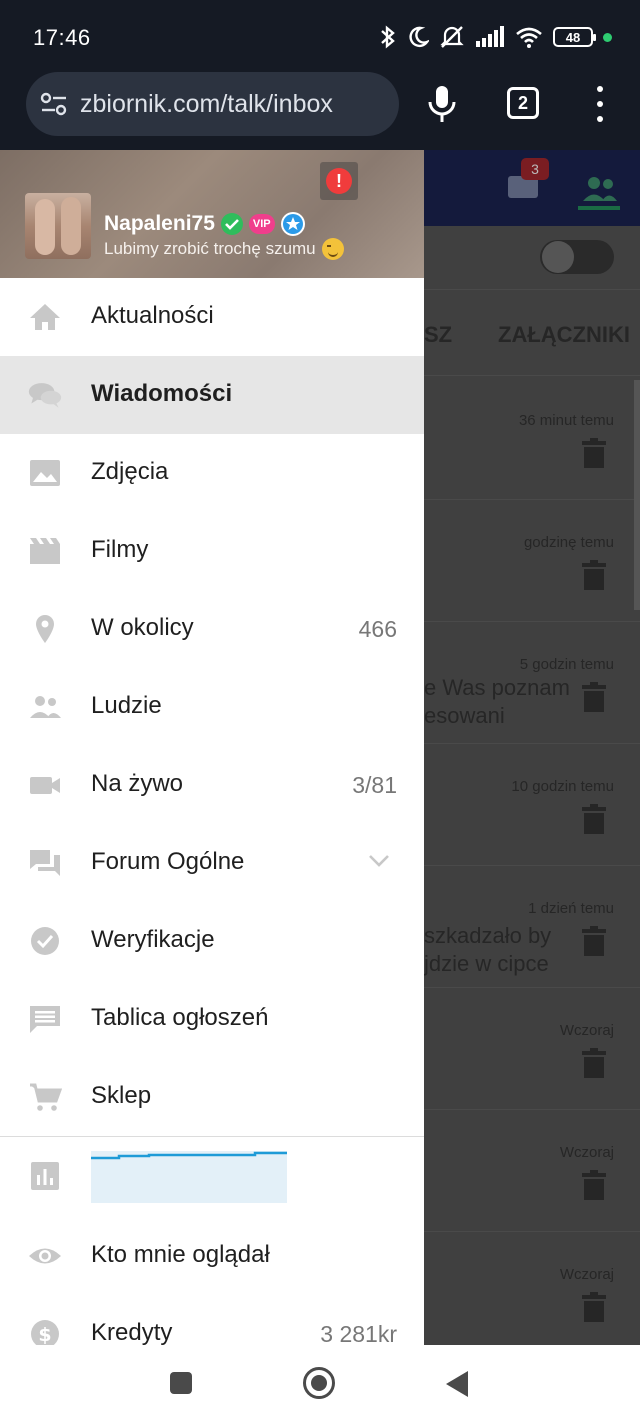 Image resolution: width=640 pixels, height=1422 pixels. I want to click on menu-item-label: Forum Ogólne, so click(168, 861).